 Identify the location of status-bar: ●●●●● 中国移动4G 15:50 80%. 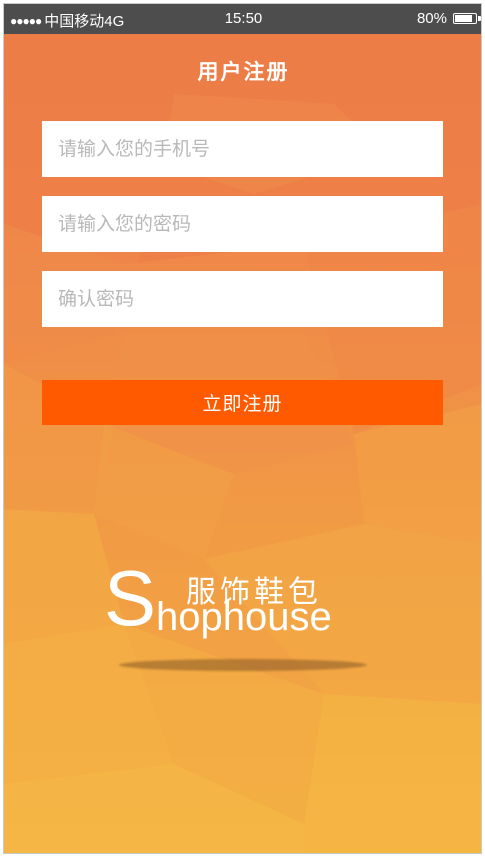
(242, 19).